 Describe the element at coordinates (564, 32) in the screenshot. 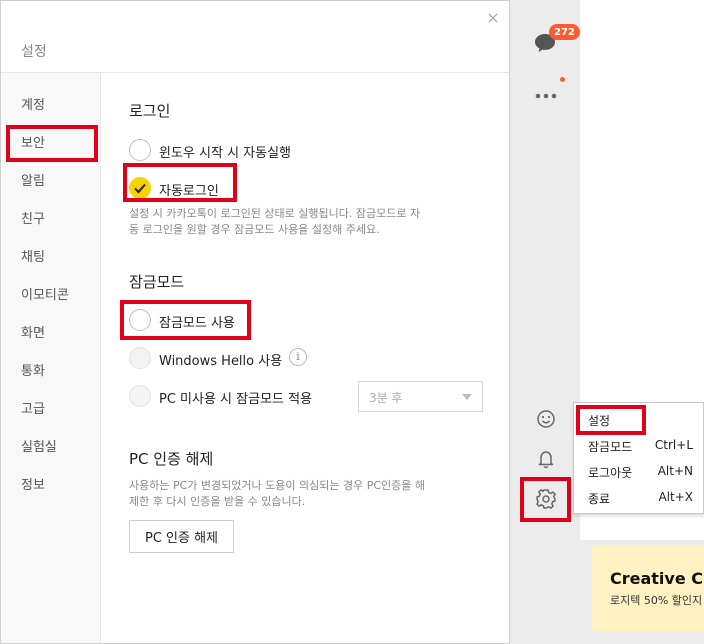

I see `unread-count-badge: 272` at that location.